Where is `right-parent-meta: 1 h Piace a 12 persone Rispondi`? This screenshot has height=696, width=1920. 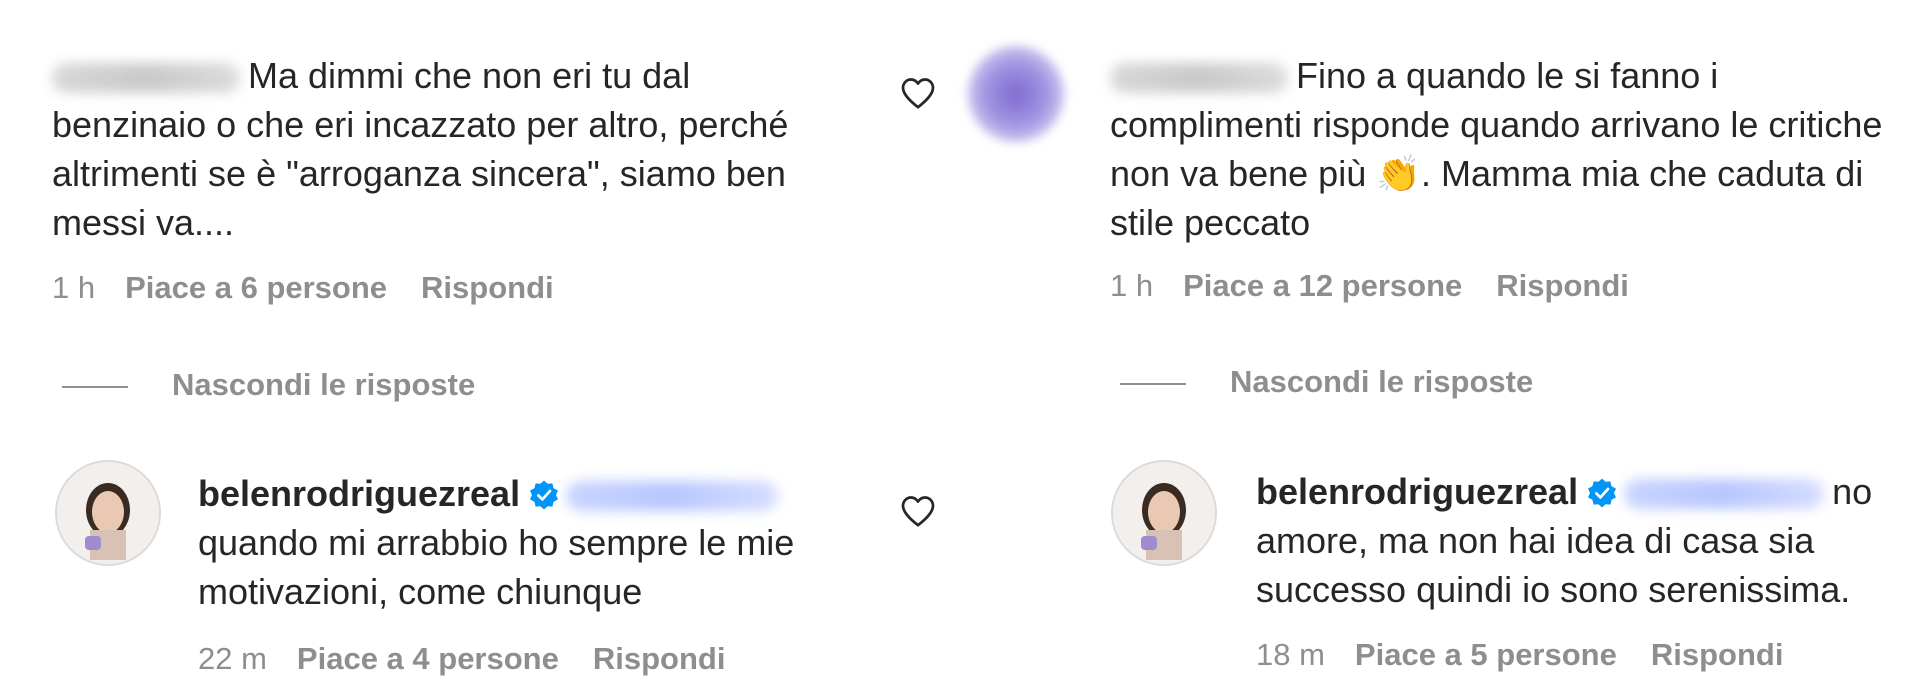 right-parent-meta: 1 h Piace a 12 persone Rispondi is located at coordinates (1369, 286).